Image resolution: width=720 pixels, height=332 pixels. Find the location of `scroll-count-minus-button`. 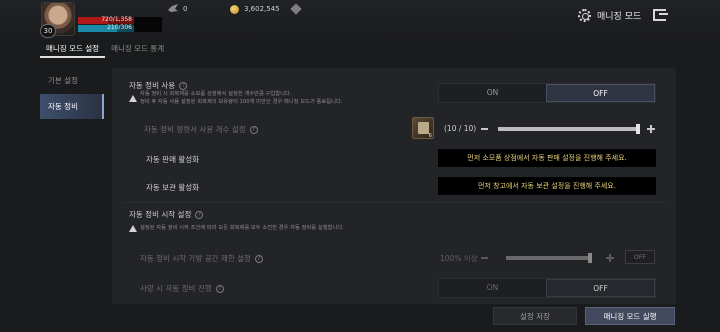

scroll-count-minus-button is located at coordinates (484, 129).